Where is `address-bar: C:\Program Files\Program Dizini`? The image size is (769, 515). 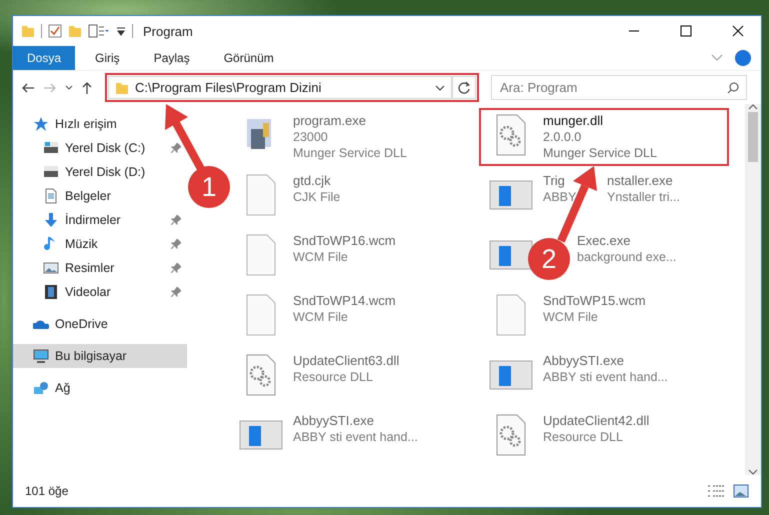 address-bar: C:\Program Files\Program Dizini is located at coordinates (280, 87).